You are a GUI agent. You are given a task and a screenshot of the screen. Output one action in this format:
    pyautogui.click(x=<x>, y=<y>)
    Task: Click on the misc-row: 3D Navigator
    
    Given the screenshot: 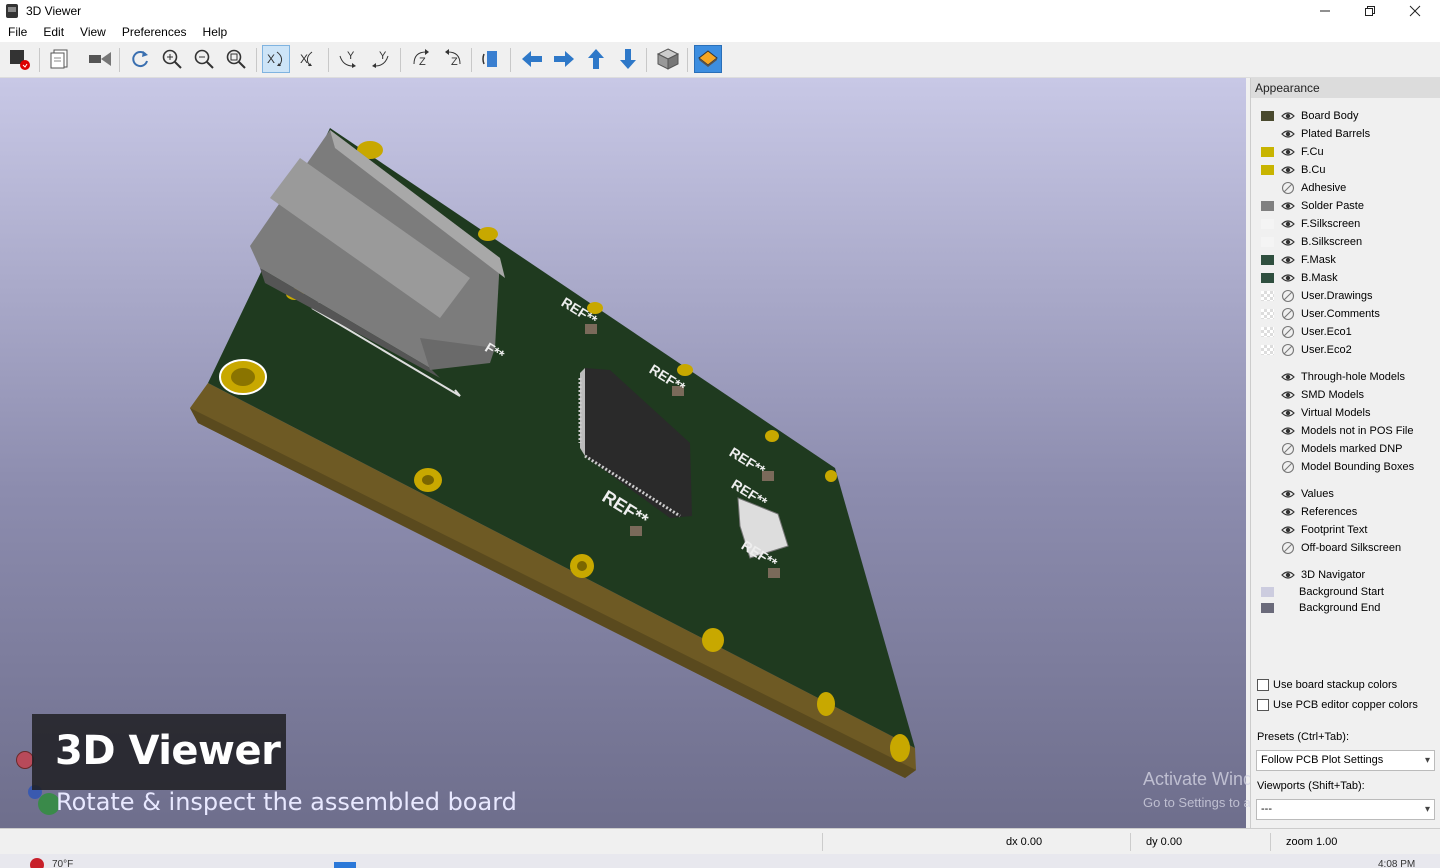 What is the action you would take?
    pyautogui.click(x=1345, y=575)
    